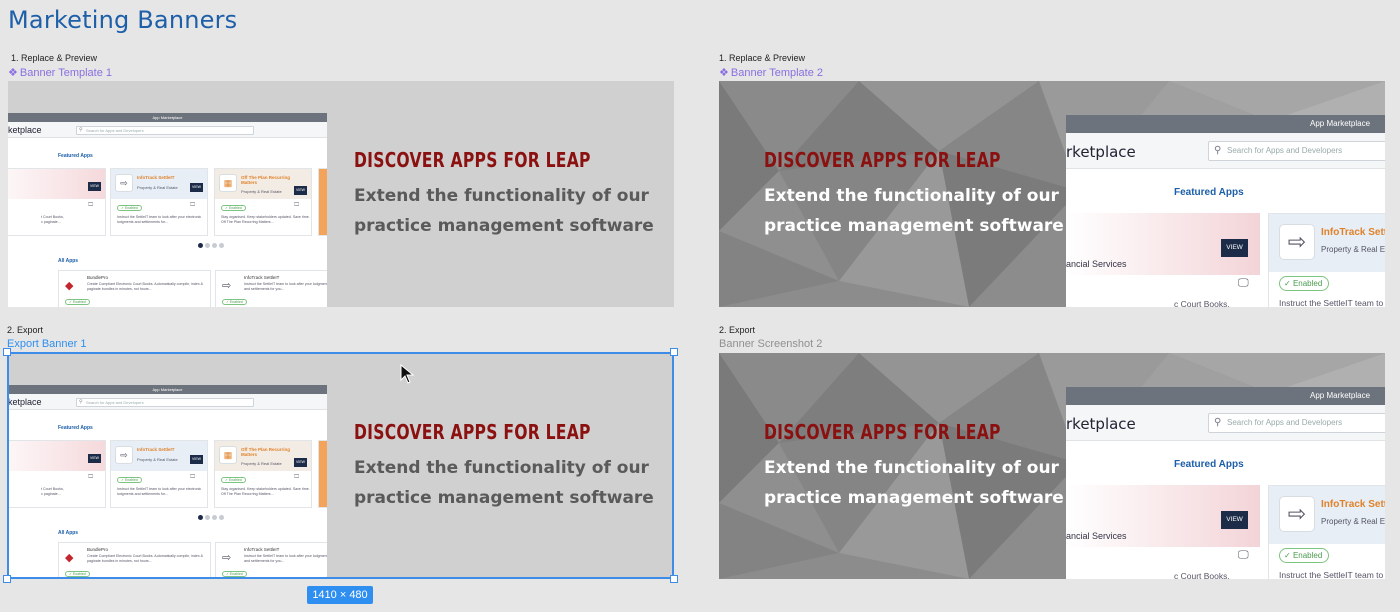  I want to click on frame-label-banner-template-2: ❖ Banner Template 2, so click(771, 72).